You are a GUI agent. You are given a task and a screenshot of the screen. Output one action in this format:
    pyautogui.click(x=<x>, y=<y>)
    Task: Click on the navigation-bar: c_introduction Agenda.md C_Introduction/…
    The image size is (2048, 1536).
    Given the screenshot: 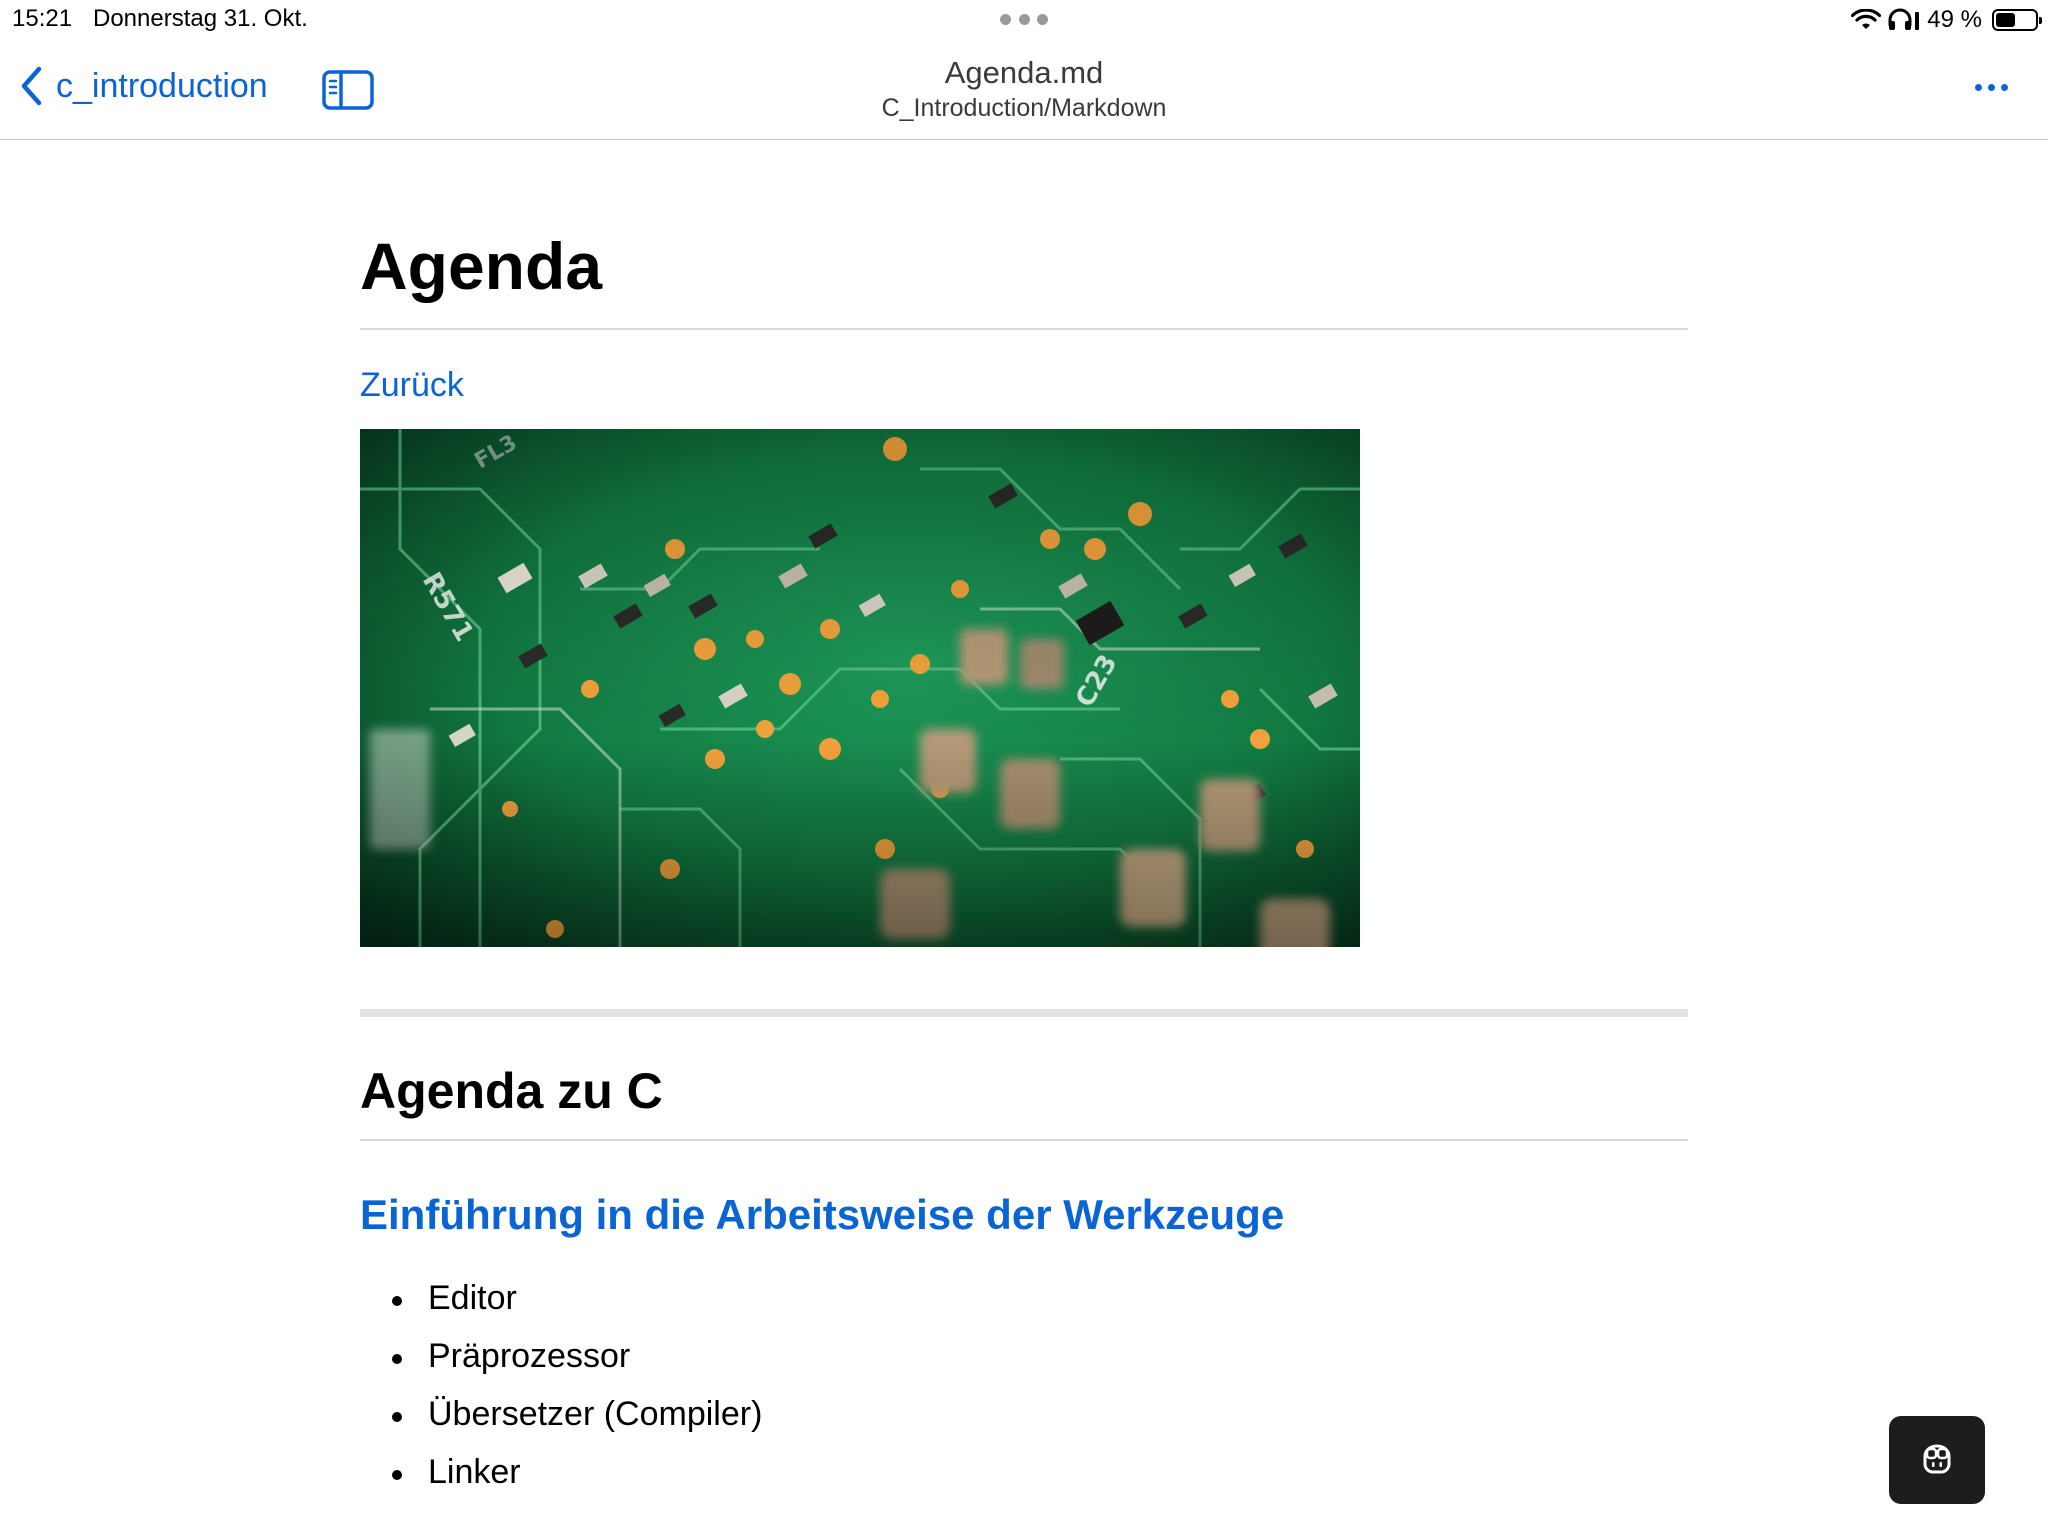 What is the action you would take?
    pyautogui.click(x=1024, y=90)
    